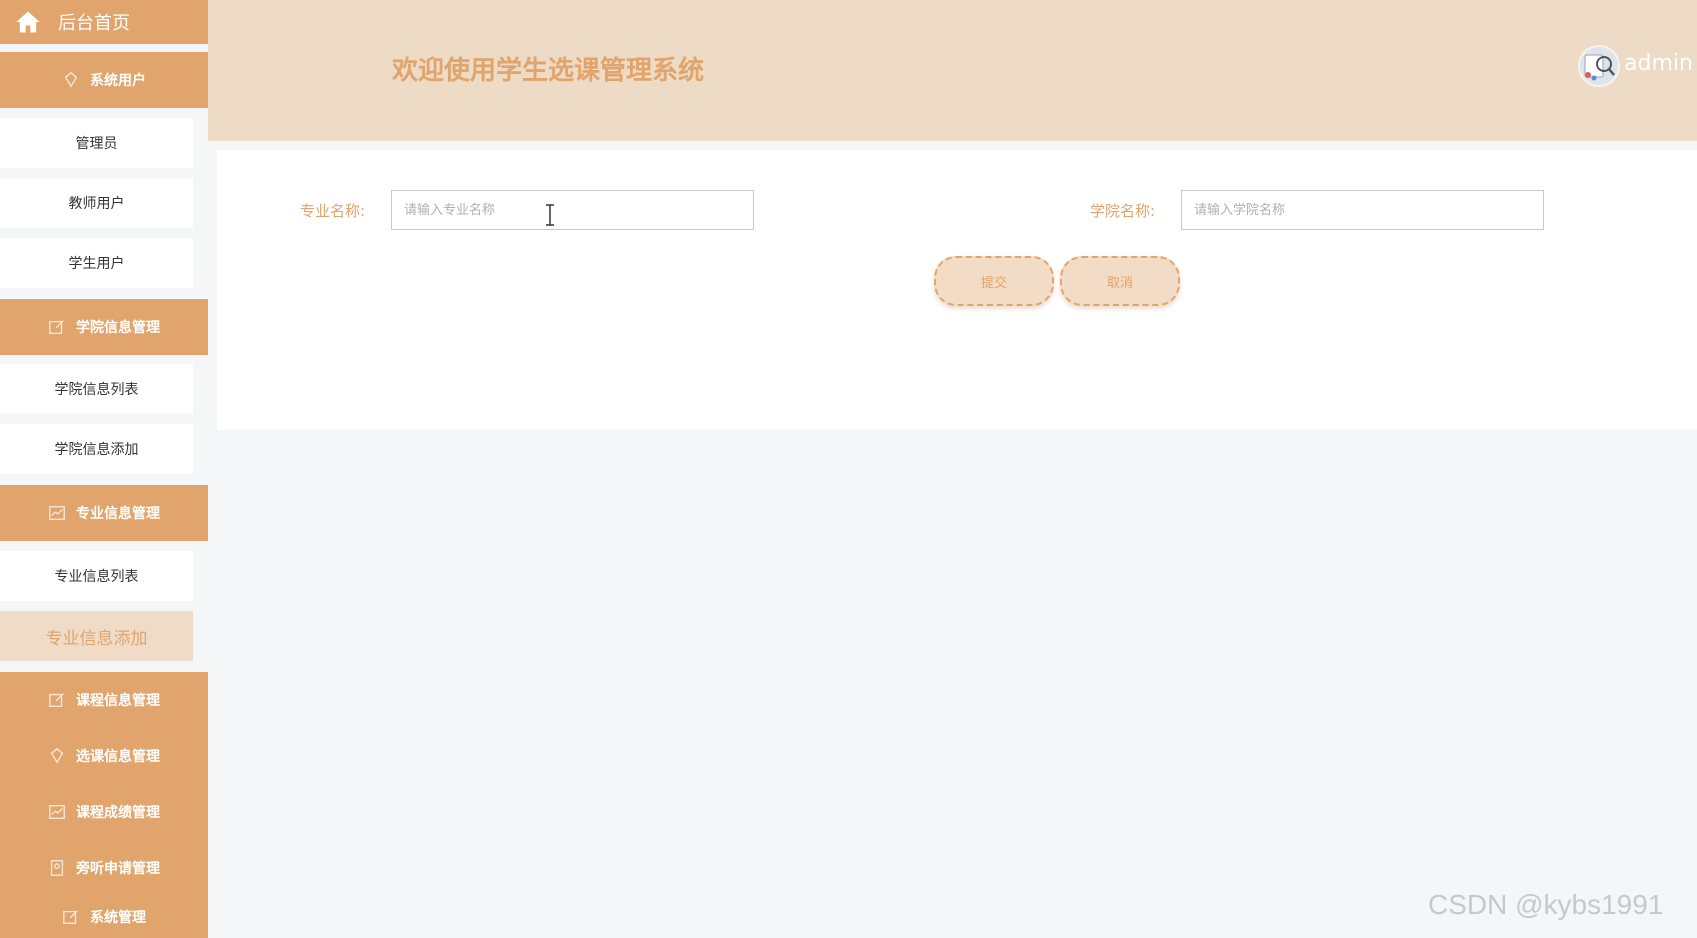  What do you see at coordinates (333, 211) in the screenshot?
I see `major-name-label: 专业名称:` at bounding box center [333, 211].